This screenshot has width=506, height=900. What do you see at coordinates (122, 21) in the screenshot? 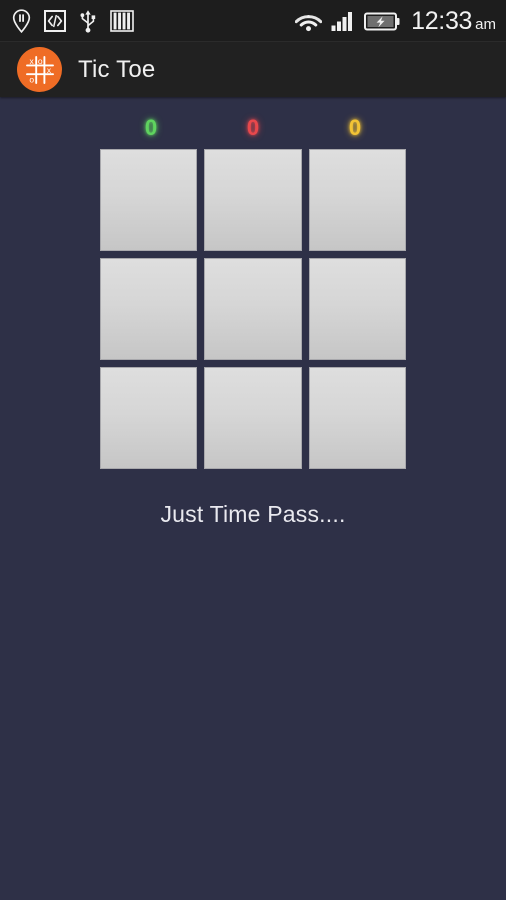
I see `vertical-bars-icon` at bounding box center [122, 21].